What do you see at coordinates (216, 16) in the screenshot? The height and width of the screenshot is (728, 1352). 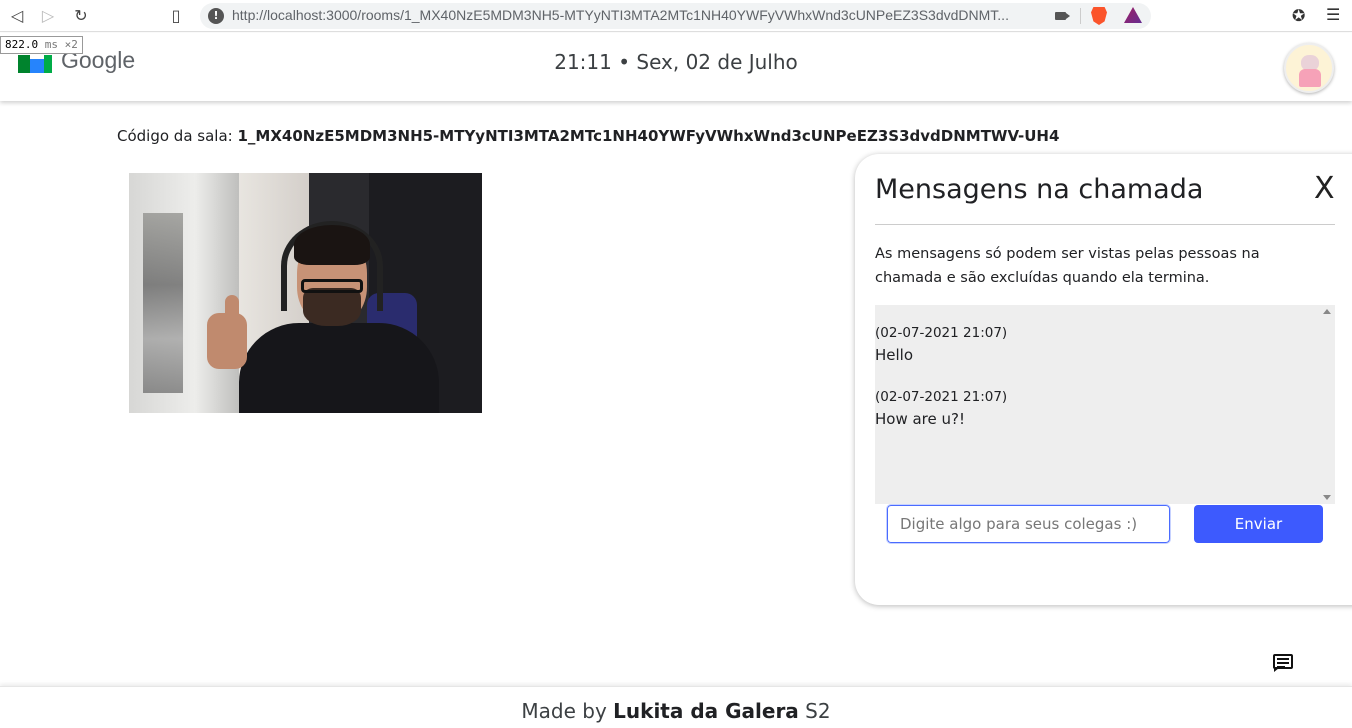 I see `site-info-icon: !` at bounding box center [216, 16].